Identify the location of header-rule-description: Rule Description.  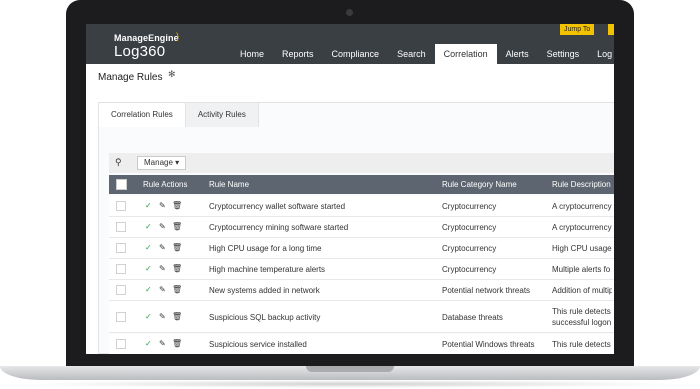
(581, 184).